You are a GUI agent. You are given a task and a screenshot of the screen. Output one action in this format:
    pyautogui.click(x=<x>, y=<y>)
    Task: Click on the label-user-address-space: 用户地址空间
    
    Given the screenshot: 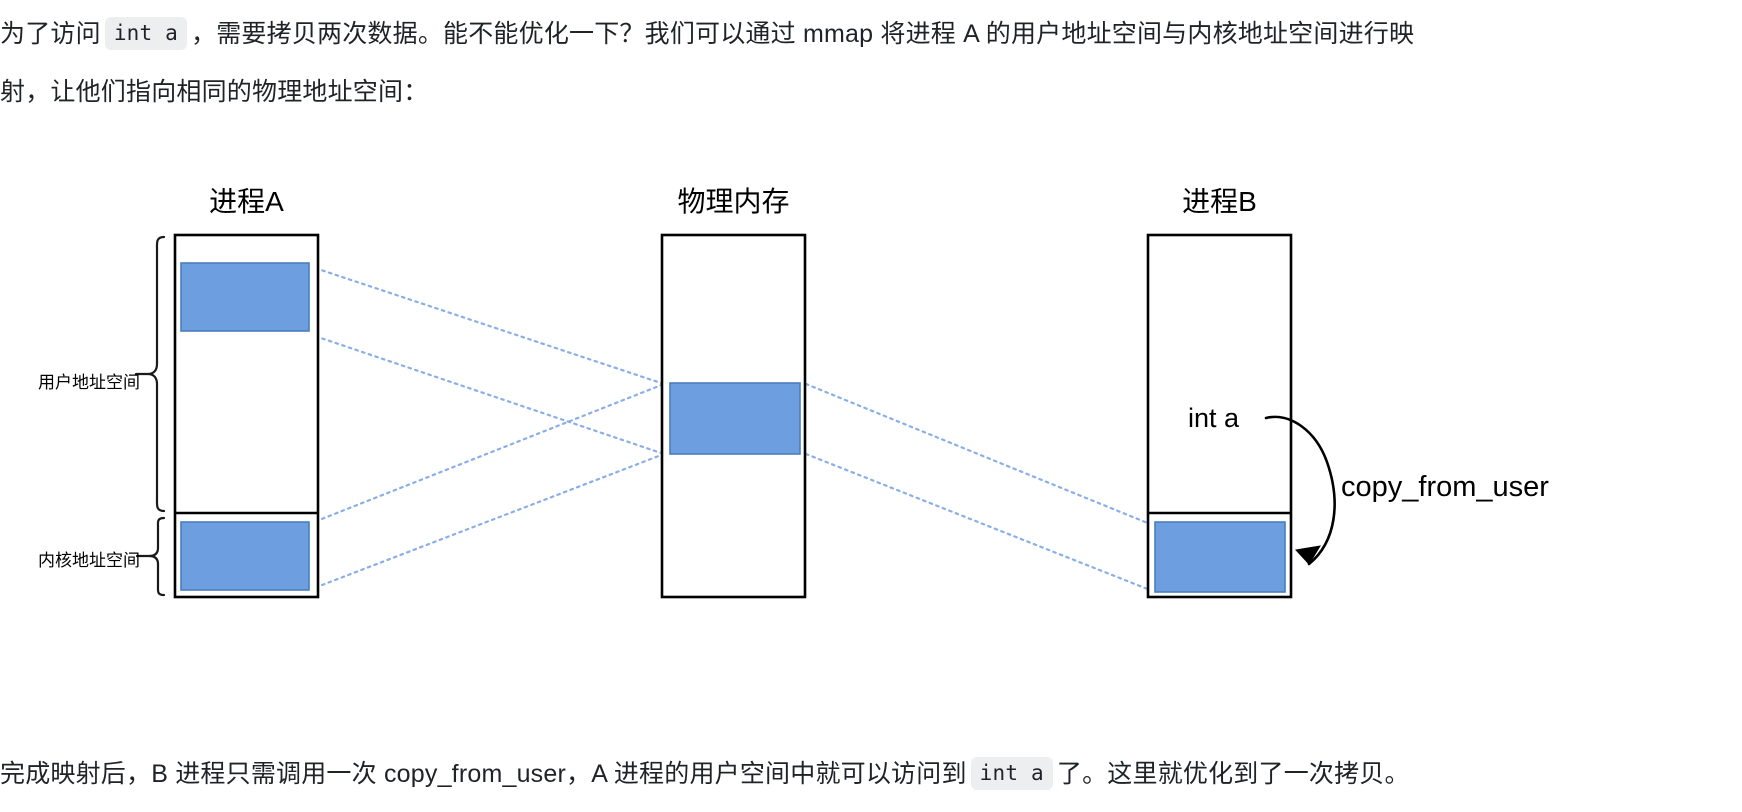 What is the action you would take?
    pyautogui.click(x=89, y=382)
    